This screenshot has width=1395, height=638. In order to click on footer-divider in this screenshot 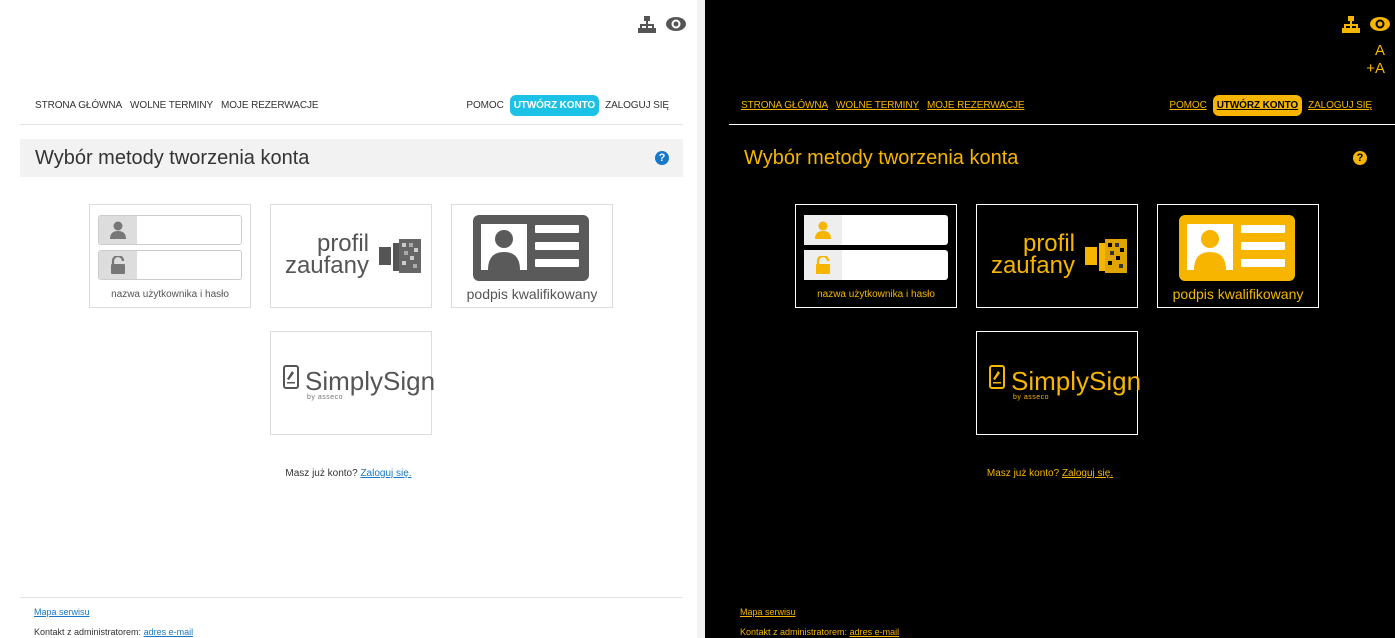, I will do `click(351, 597)`.